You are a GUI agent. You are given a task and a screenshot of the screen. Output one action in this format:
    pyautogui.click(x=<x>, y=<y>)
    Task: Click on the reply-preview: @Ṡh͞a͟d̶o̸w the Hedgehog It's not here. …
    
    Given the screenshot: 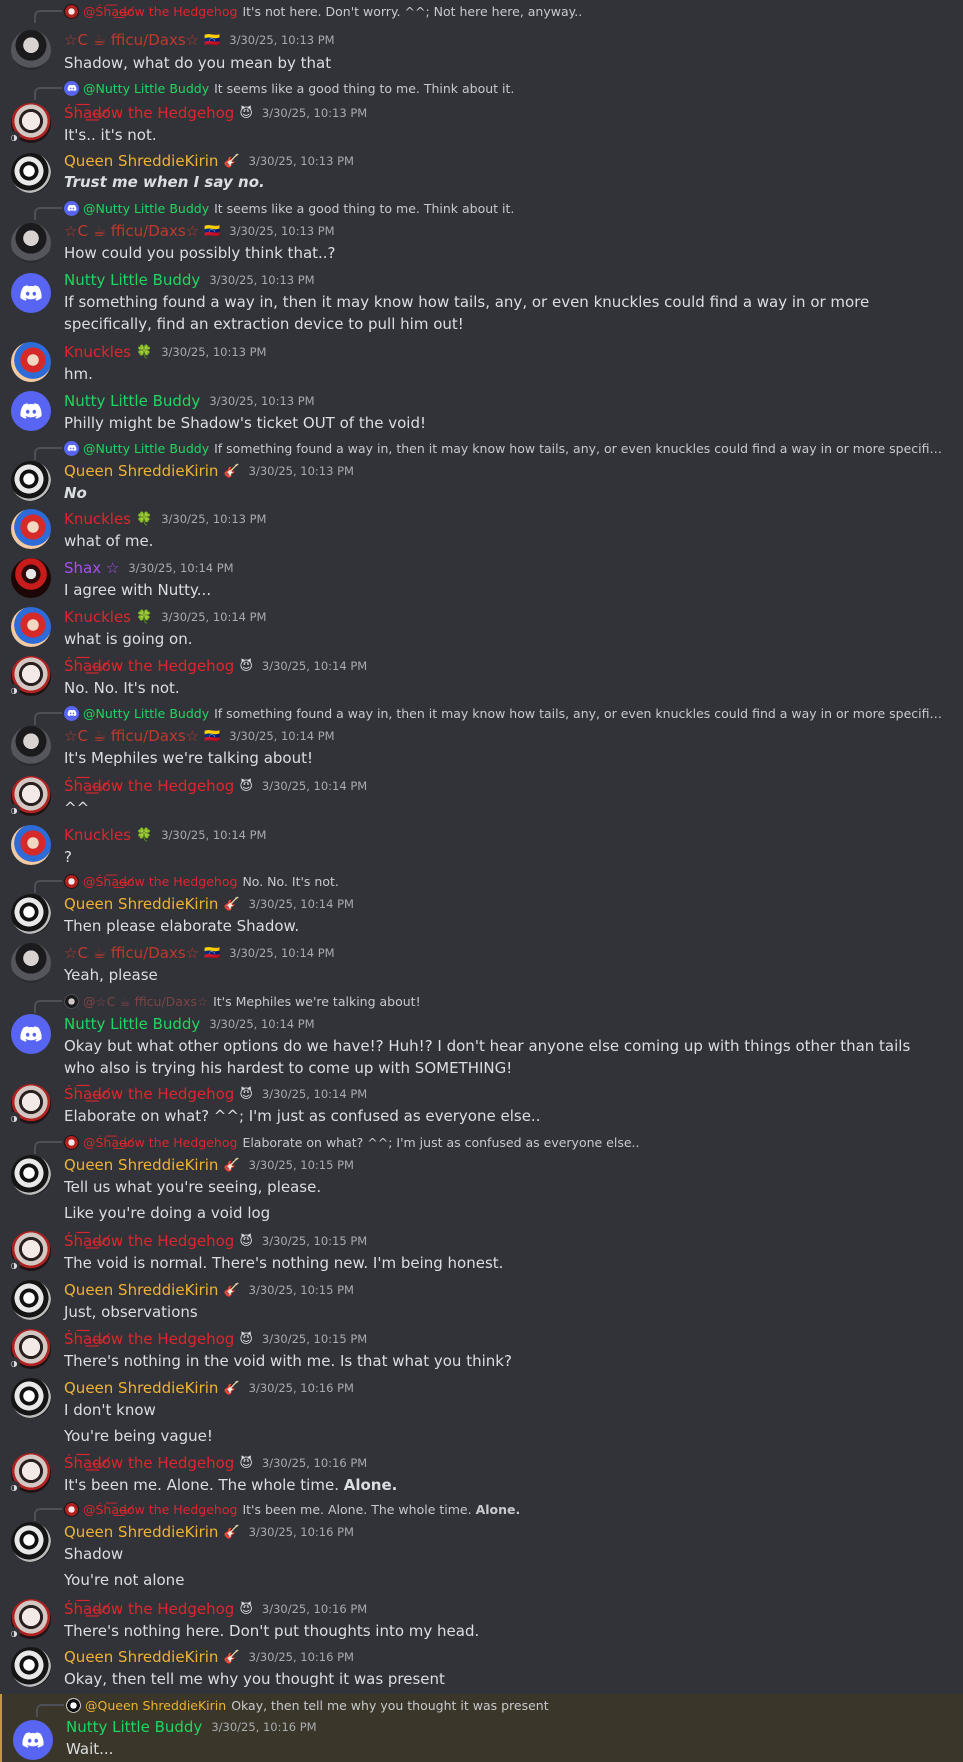 What is the action you would take?
    pyautogui.click(x=504, y=11)
    